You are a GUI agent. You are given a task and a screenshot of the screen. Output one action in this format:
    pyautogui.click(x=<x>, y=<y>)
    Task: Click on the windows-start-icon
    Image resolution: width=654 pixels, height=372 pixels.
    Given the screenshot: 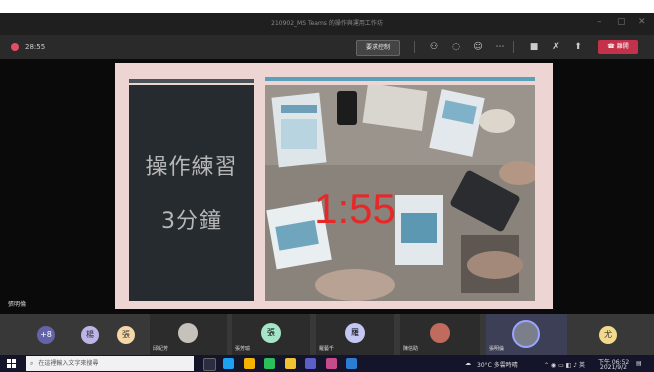 What is the action you would take?
    pyautogui.click(x=11, y=363)
    